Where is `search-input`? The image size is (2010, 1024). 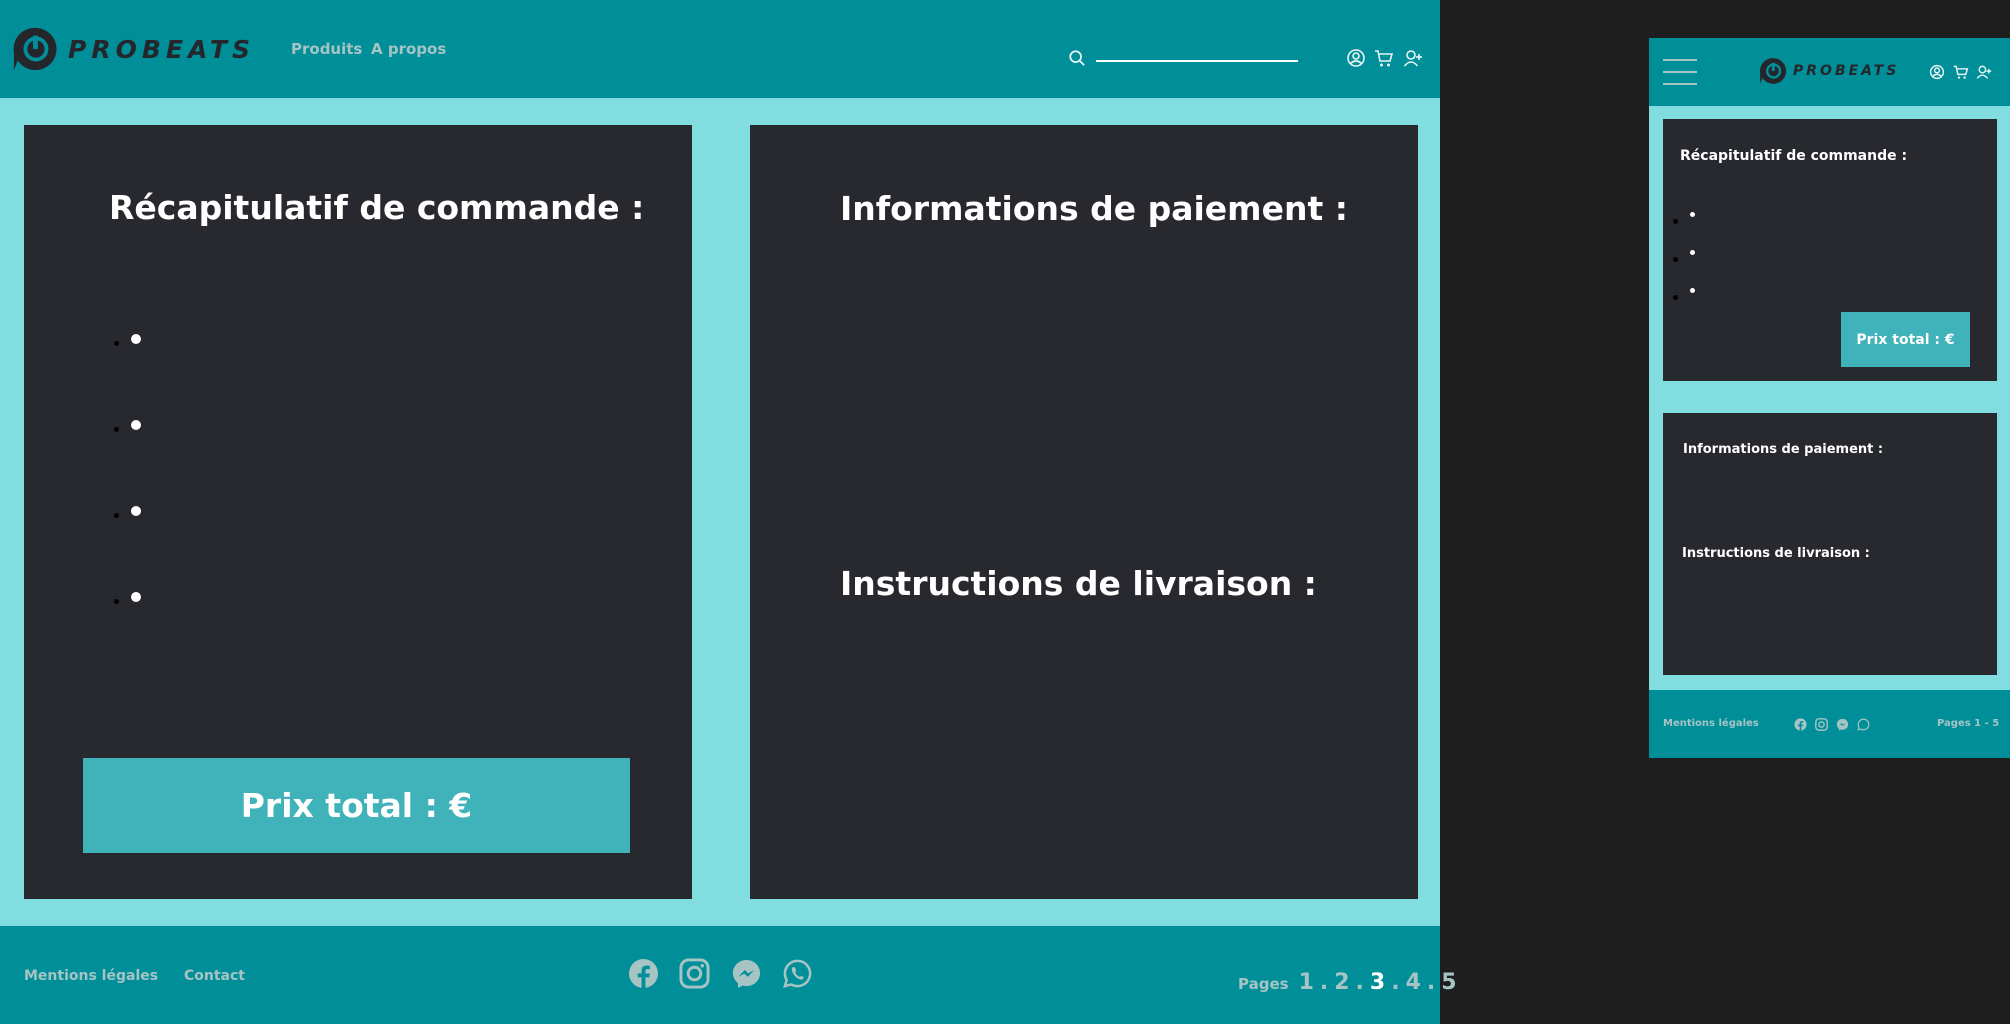
search-input is located at coordinates (1197, 61).